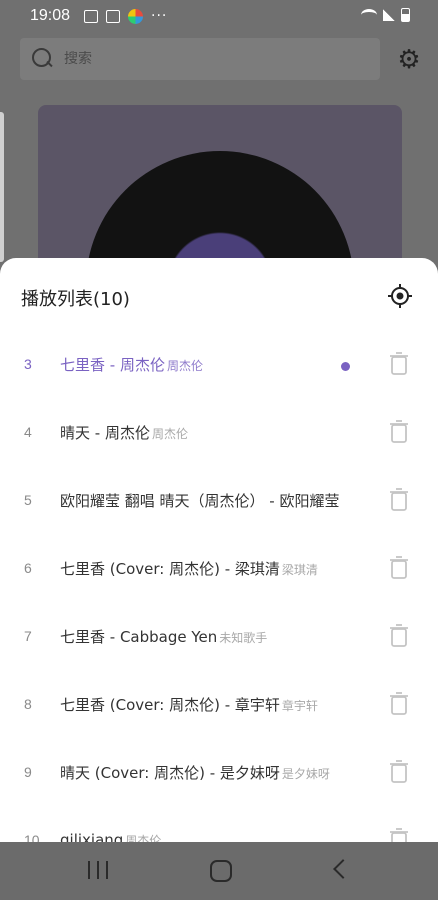 This screenshot has height=900, width=438. I want to click on track-artist: 章宇轩, so click(299, 706).